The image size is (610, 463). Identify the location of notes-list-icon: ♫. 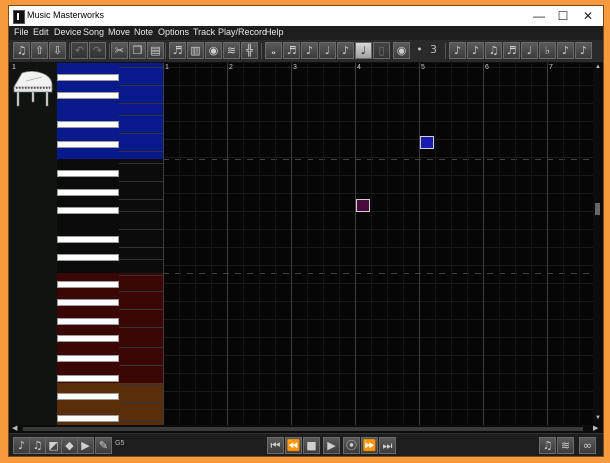
(37, 445).